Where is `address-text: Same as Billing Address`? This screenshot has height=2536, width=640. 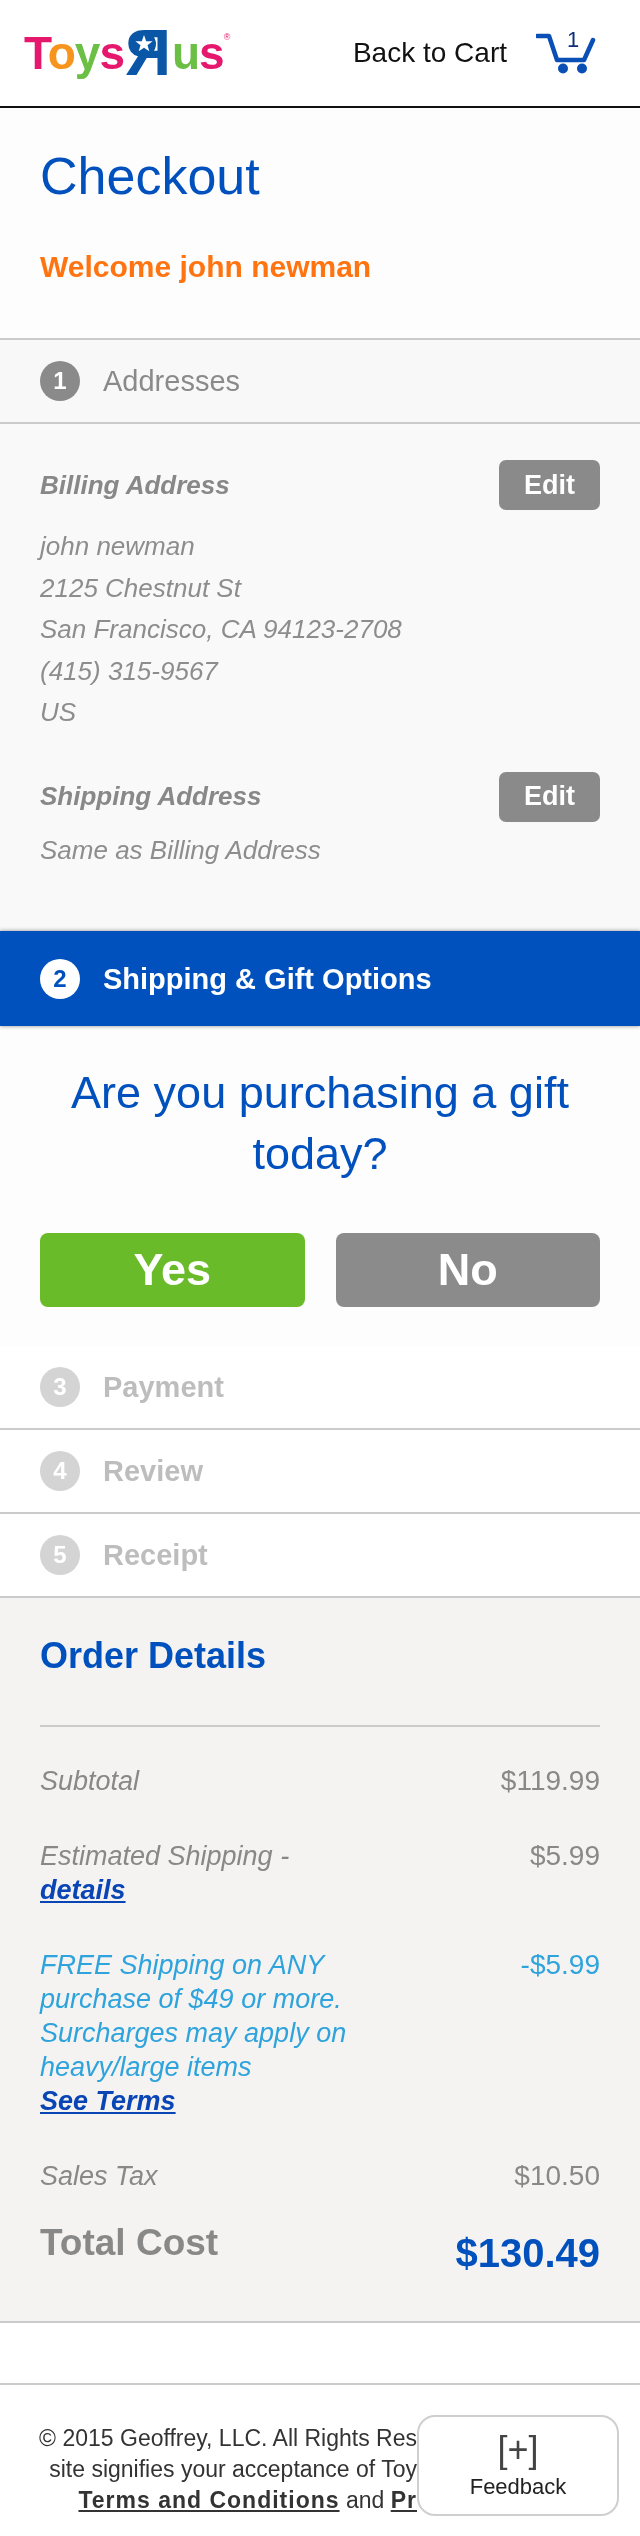
address-text: Same as Billing Address is located at coordinates (181, 850).